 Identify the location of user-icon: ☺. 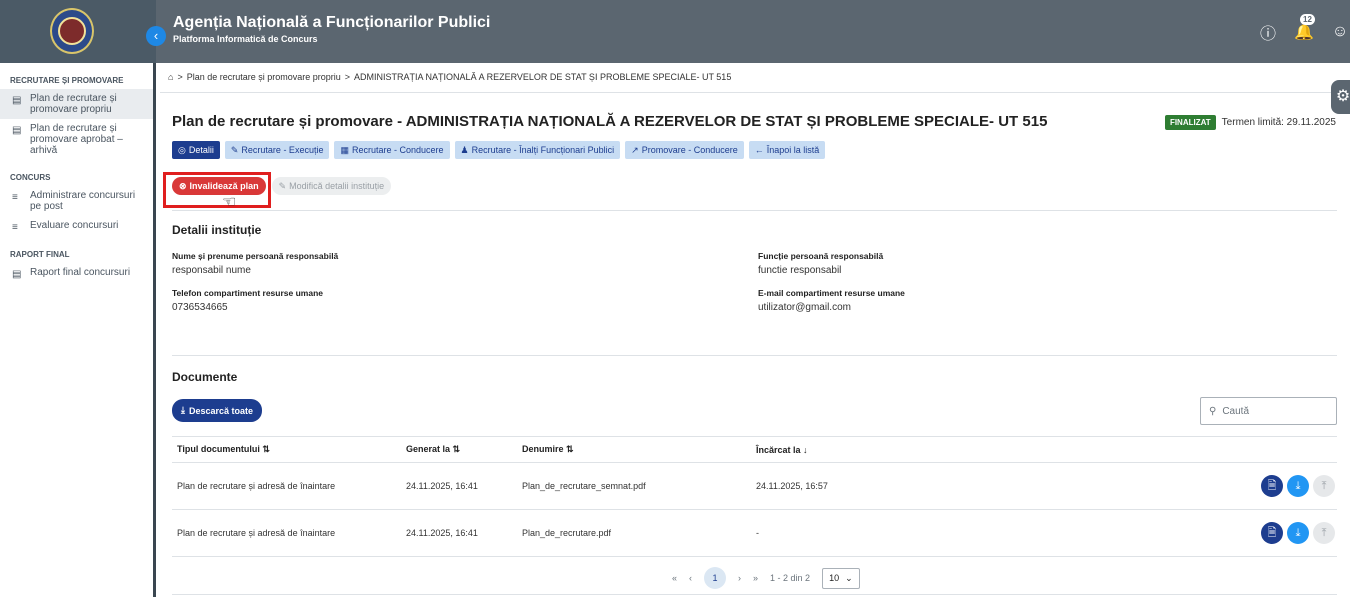
(1340, 32).